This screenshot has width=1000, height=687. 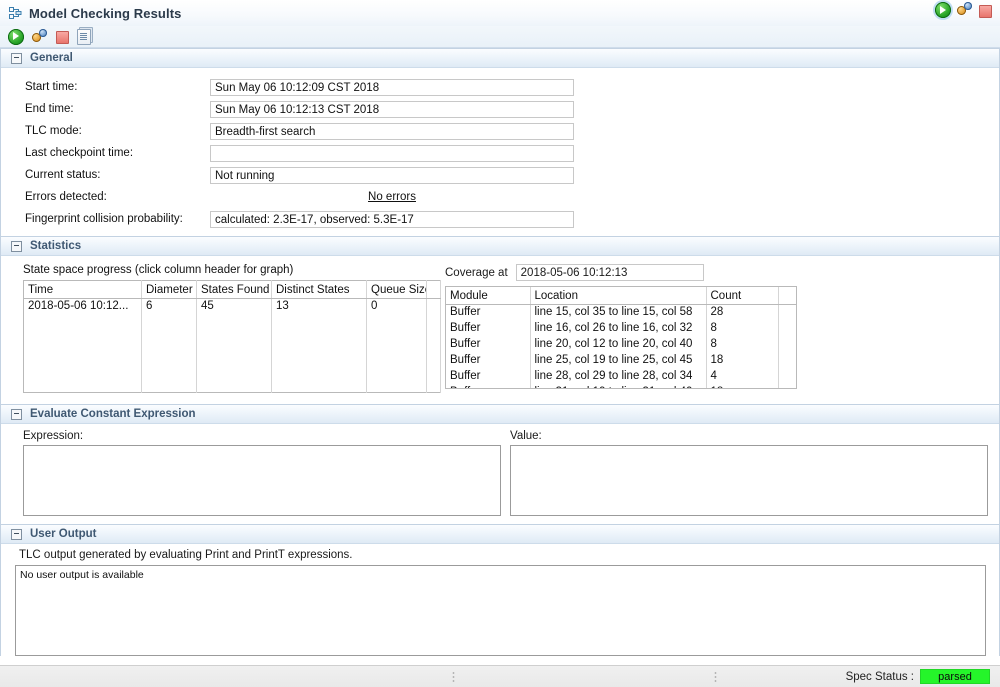 I want to click on cell-distinct-states: 13, so click(x=319, y=306).